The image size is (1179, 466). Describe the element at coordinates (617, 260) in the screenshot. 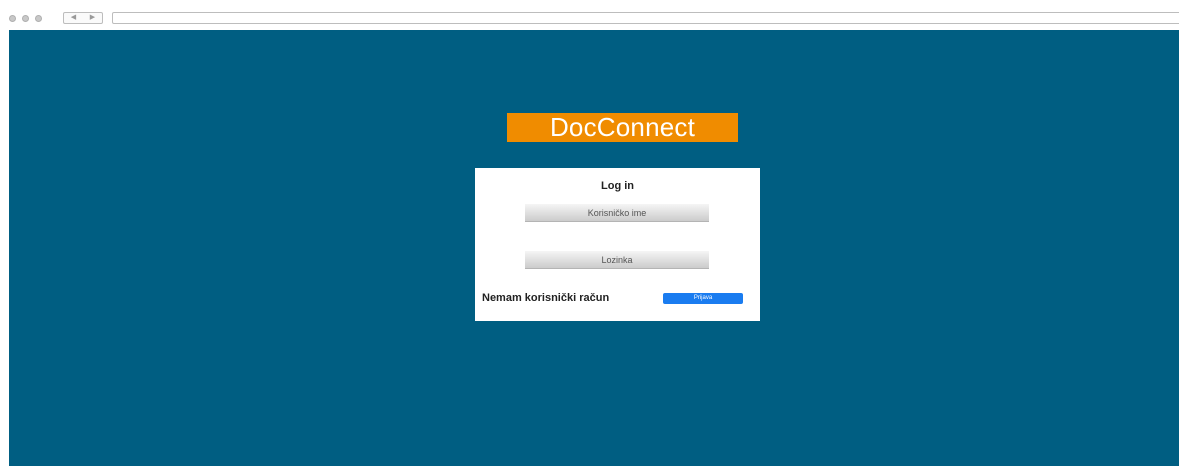

I see `password-input` at that location.